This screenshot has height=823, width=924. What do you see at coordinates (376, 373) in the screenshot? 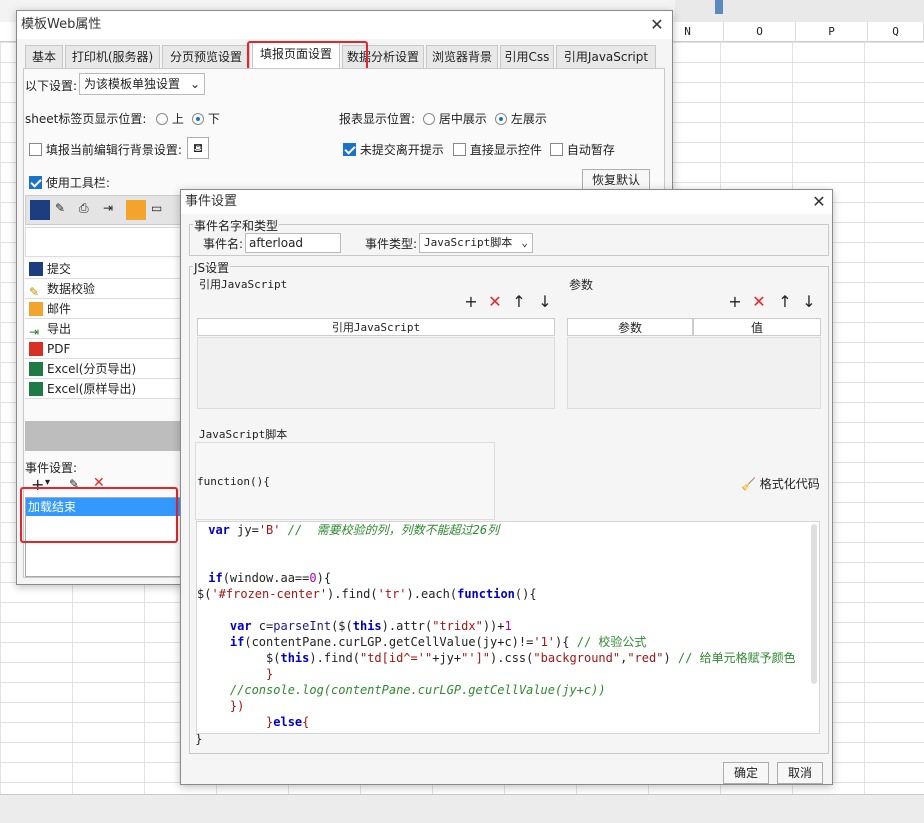
I see `ref-js-table` at bounding box center [376, 373].